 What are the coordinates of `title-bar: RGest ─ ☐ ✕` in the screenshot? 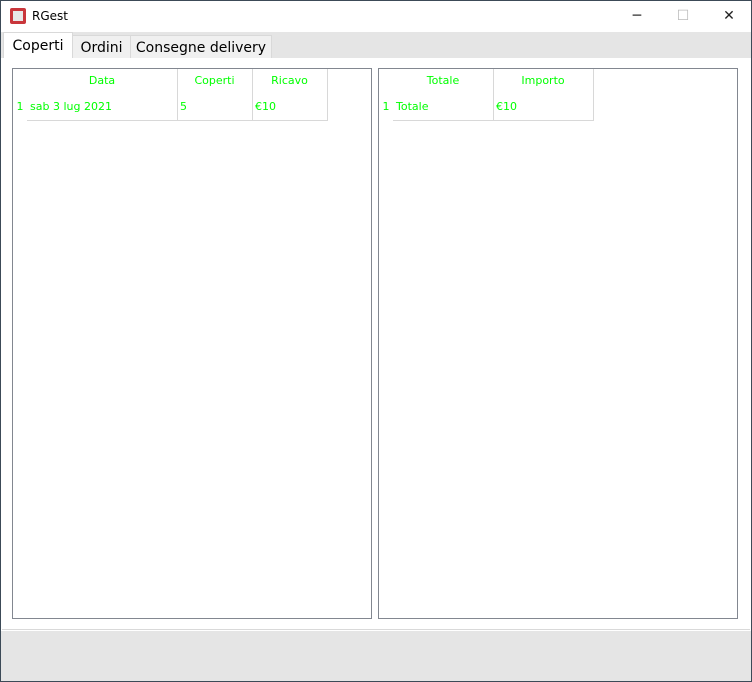 It's located at (376, 16).